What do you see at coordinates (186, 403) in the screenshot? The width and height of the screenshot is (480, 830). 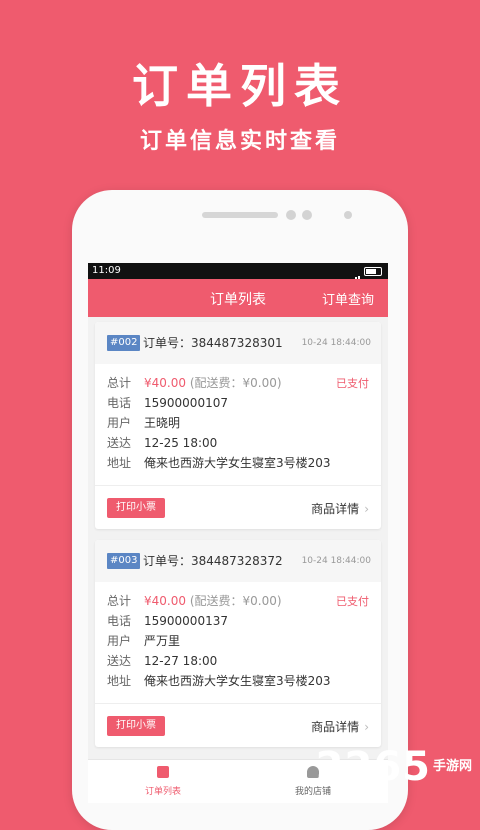 I see `order-phone: 15900000107` at bounding box center [186, 403].